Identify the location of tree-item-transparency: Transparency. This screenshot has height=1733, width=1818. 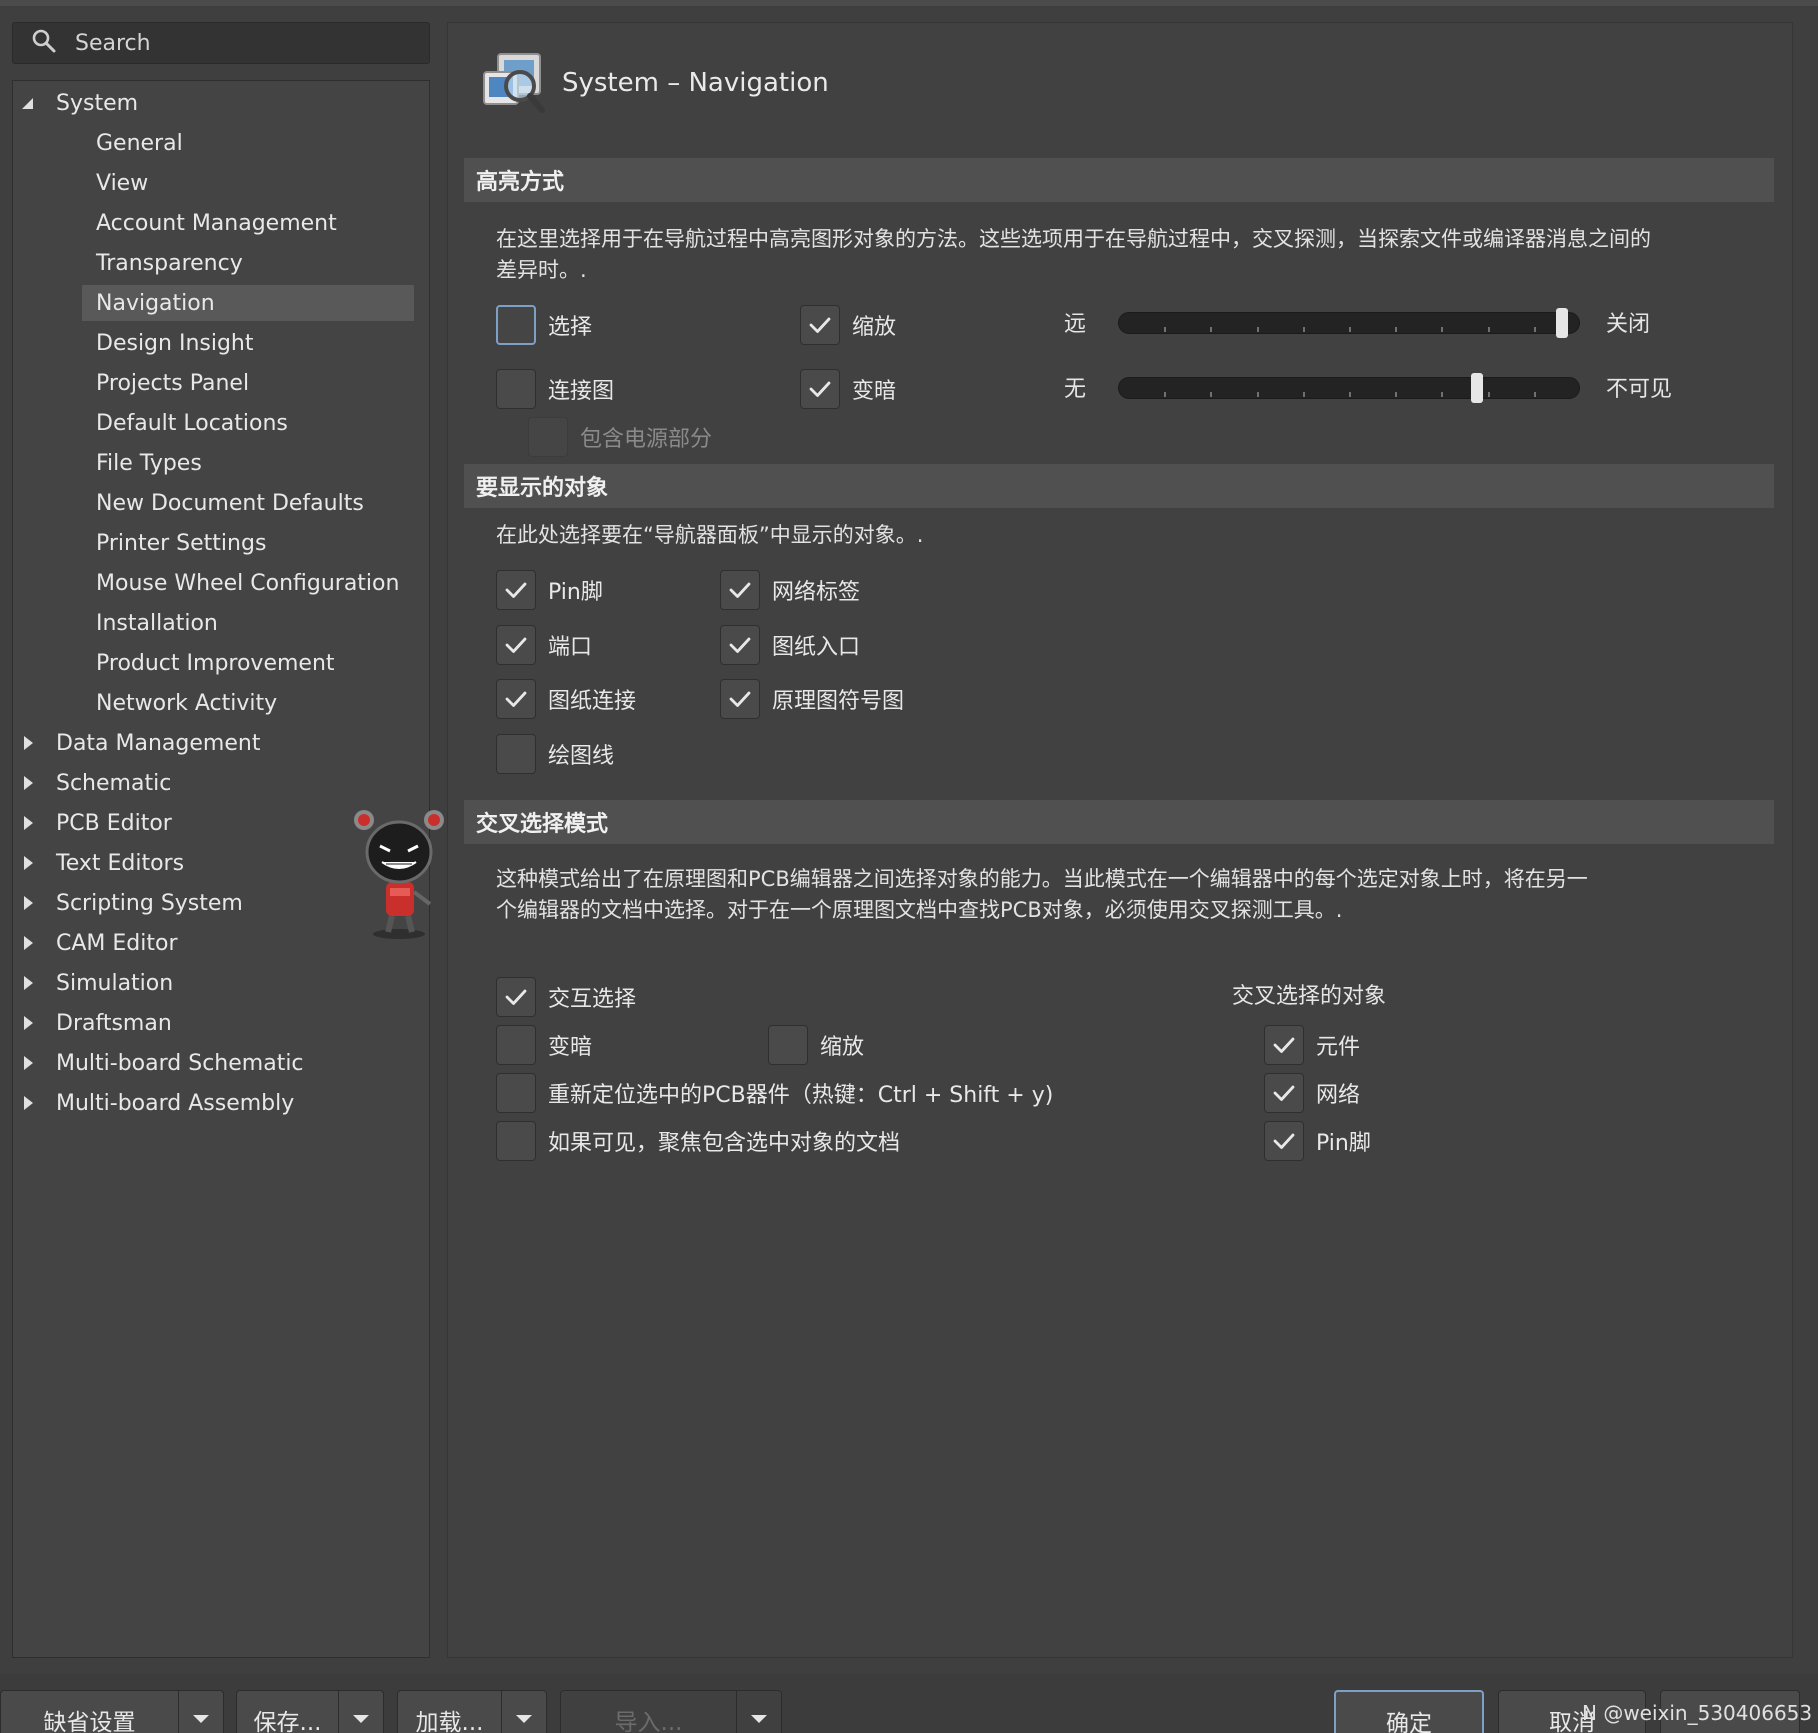
(248, 263).